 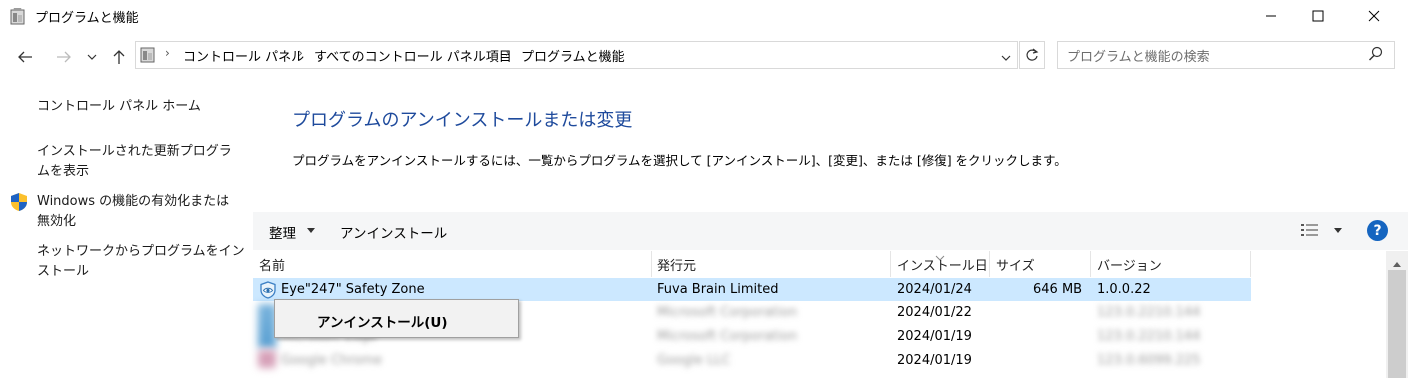 I want to click on arrow-left-icon, so click(x=25, y=57).